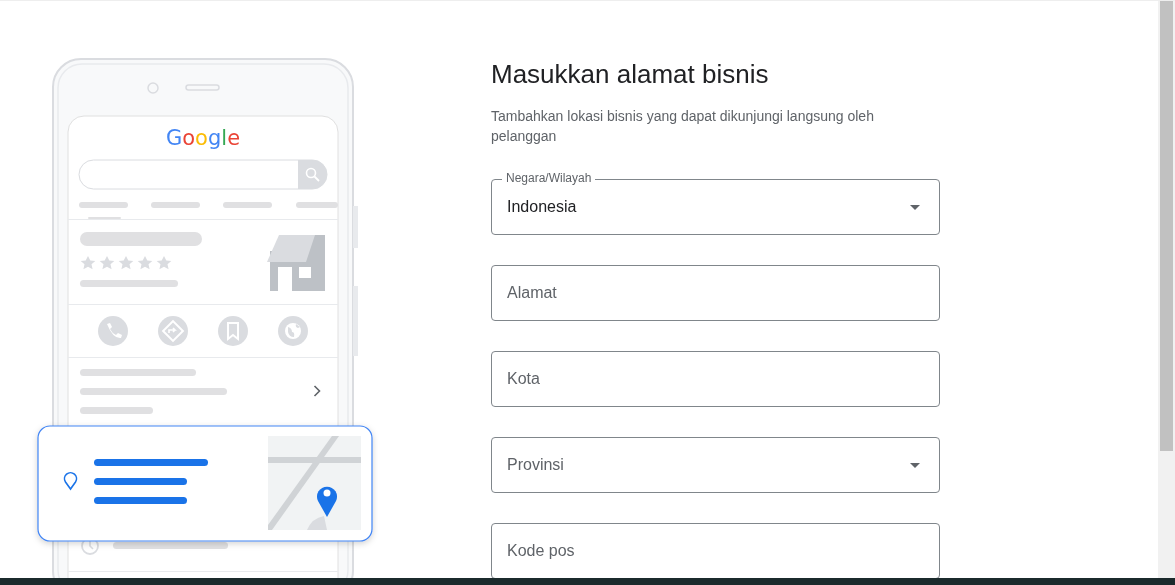 The height and width of the screenshot is (585, 1175). I want to click on dropdown-field: Provinsi, so click(715, 465).